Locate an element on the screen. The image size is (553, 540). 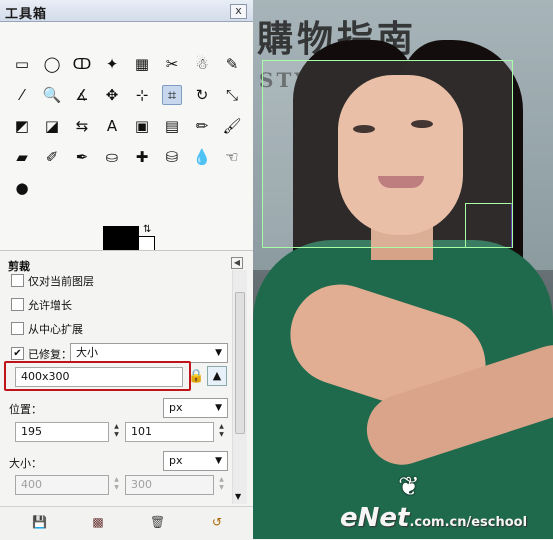
rect-select-icon: ▭ is located at coordinates (22, 64).